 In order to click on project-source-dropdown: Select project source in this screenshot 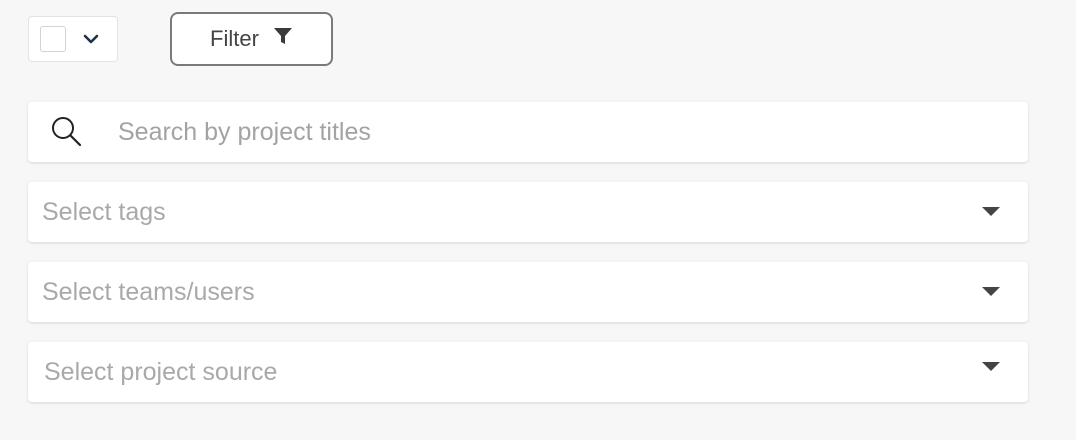, I will do `click(528, 372)`.